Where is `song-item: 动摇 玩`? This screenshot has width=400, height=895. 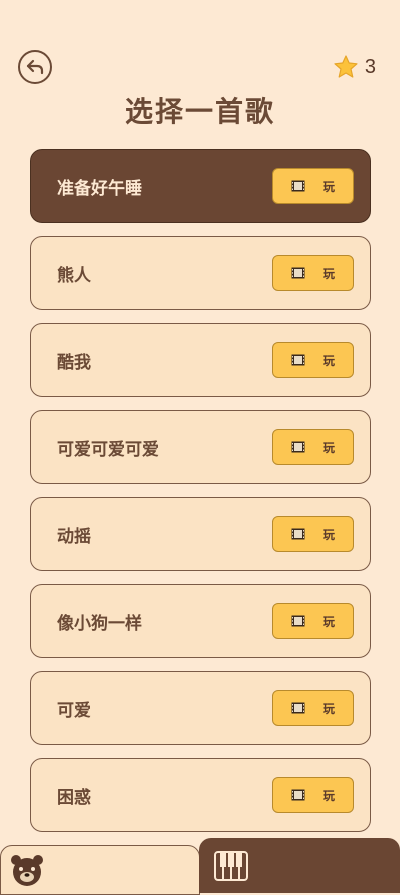 song-item: 动摇 玩 is located at coordinates (200, 534).